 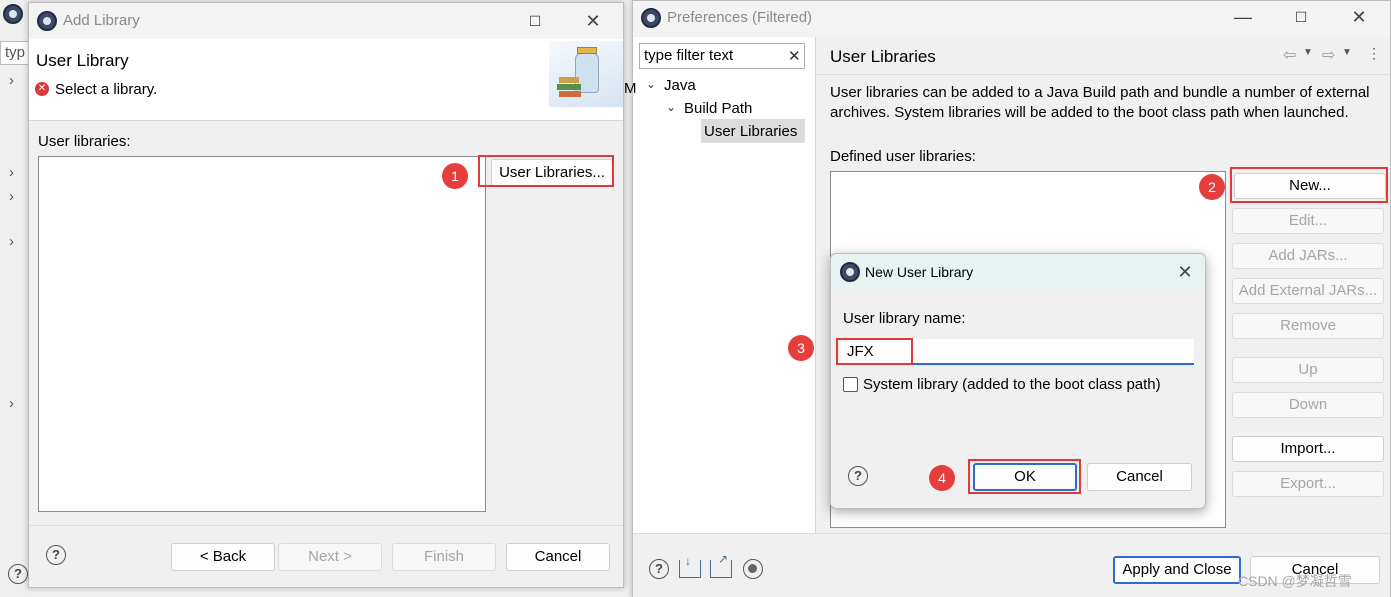 I want to click on window-title: Preferences (Filtered), so click(x=740, y=17).